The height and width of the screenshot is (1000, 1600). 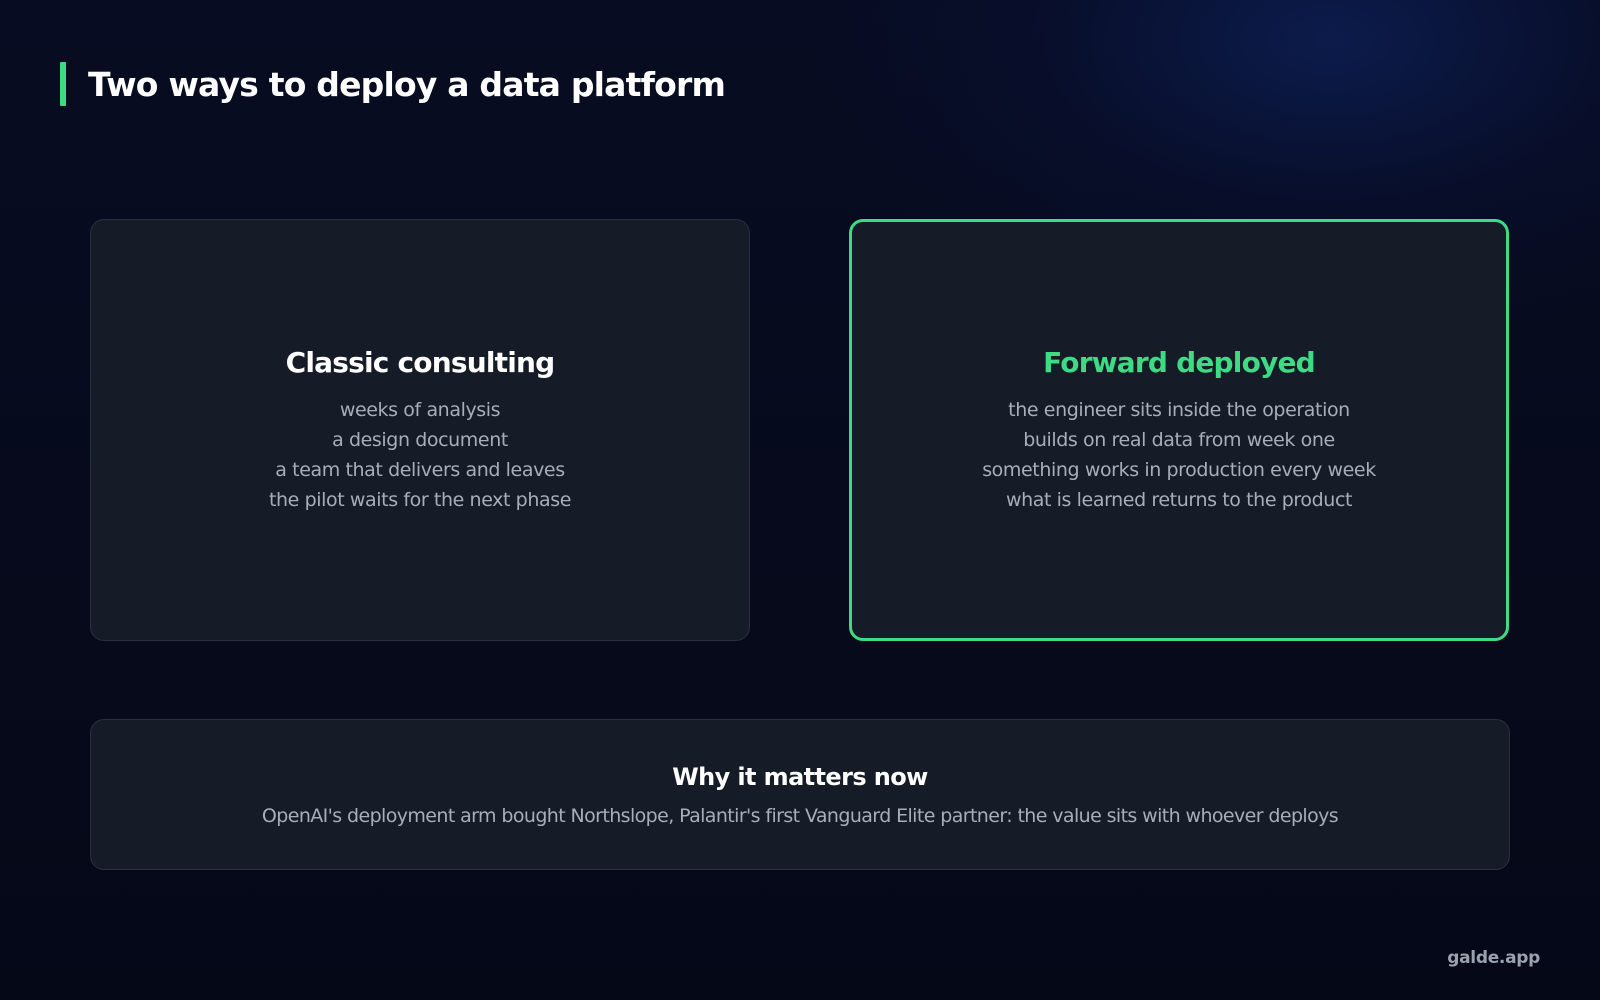 What do you see at coordinates (420, 439) in the screenshot?
I see `card-line: a design document` at bounding box center [420, 439].